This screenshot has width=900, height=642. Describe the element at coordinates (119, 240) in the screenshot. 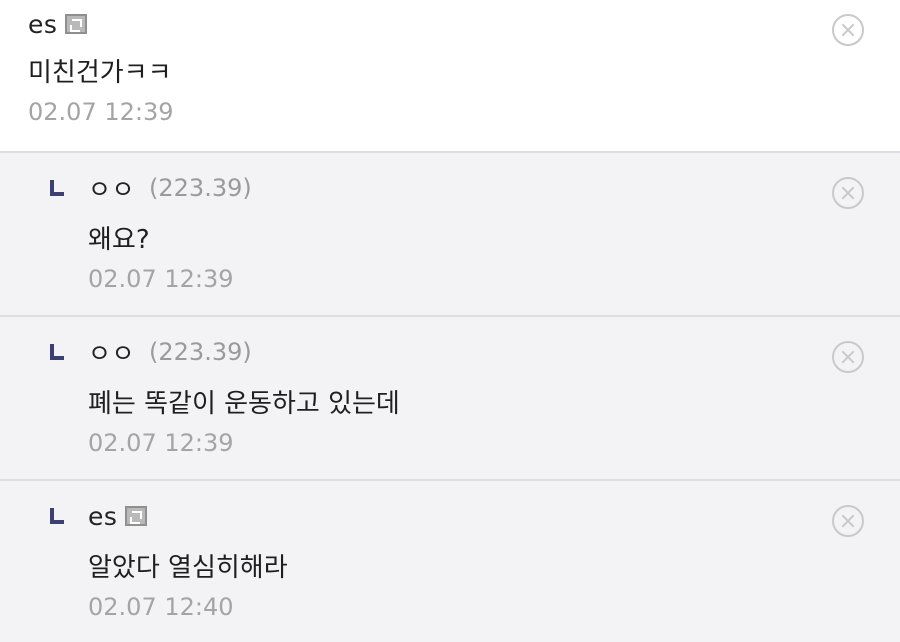

I see `comment-text: 왜요?` at that location.